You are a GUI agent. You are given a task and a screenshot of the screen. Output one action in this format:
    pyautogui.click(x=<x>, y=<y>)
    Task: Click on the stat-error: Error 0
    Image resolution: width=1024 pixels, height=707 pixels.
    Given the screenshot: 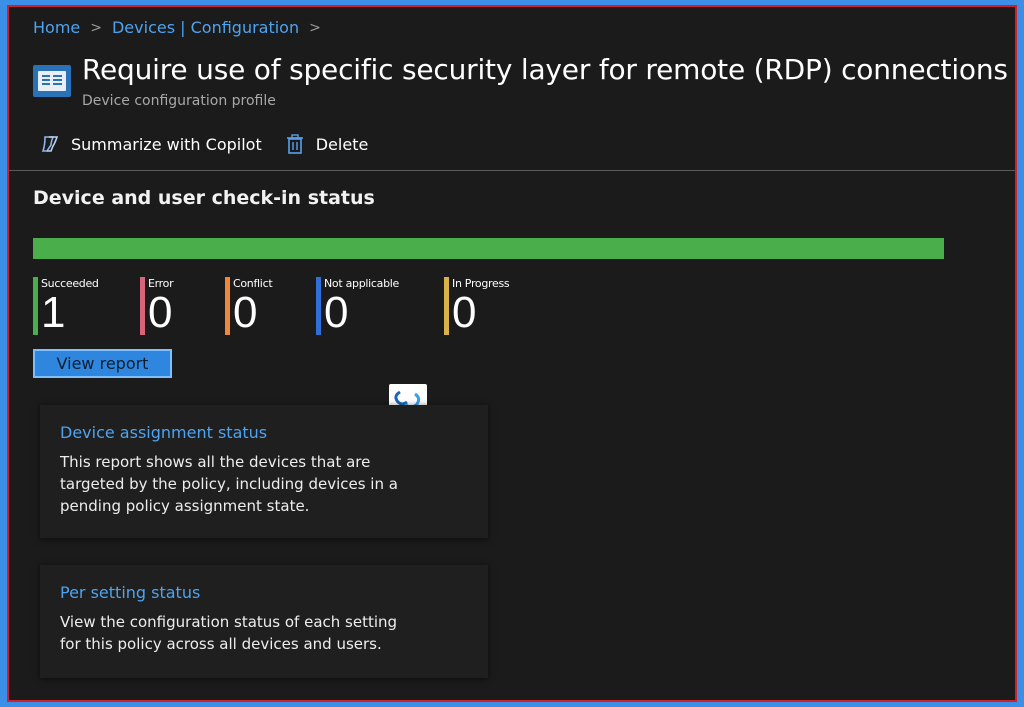 What is the action you would take?
    pyautogui.click(x=157, y=307)
    